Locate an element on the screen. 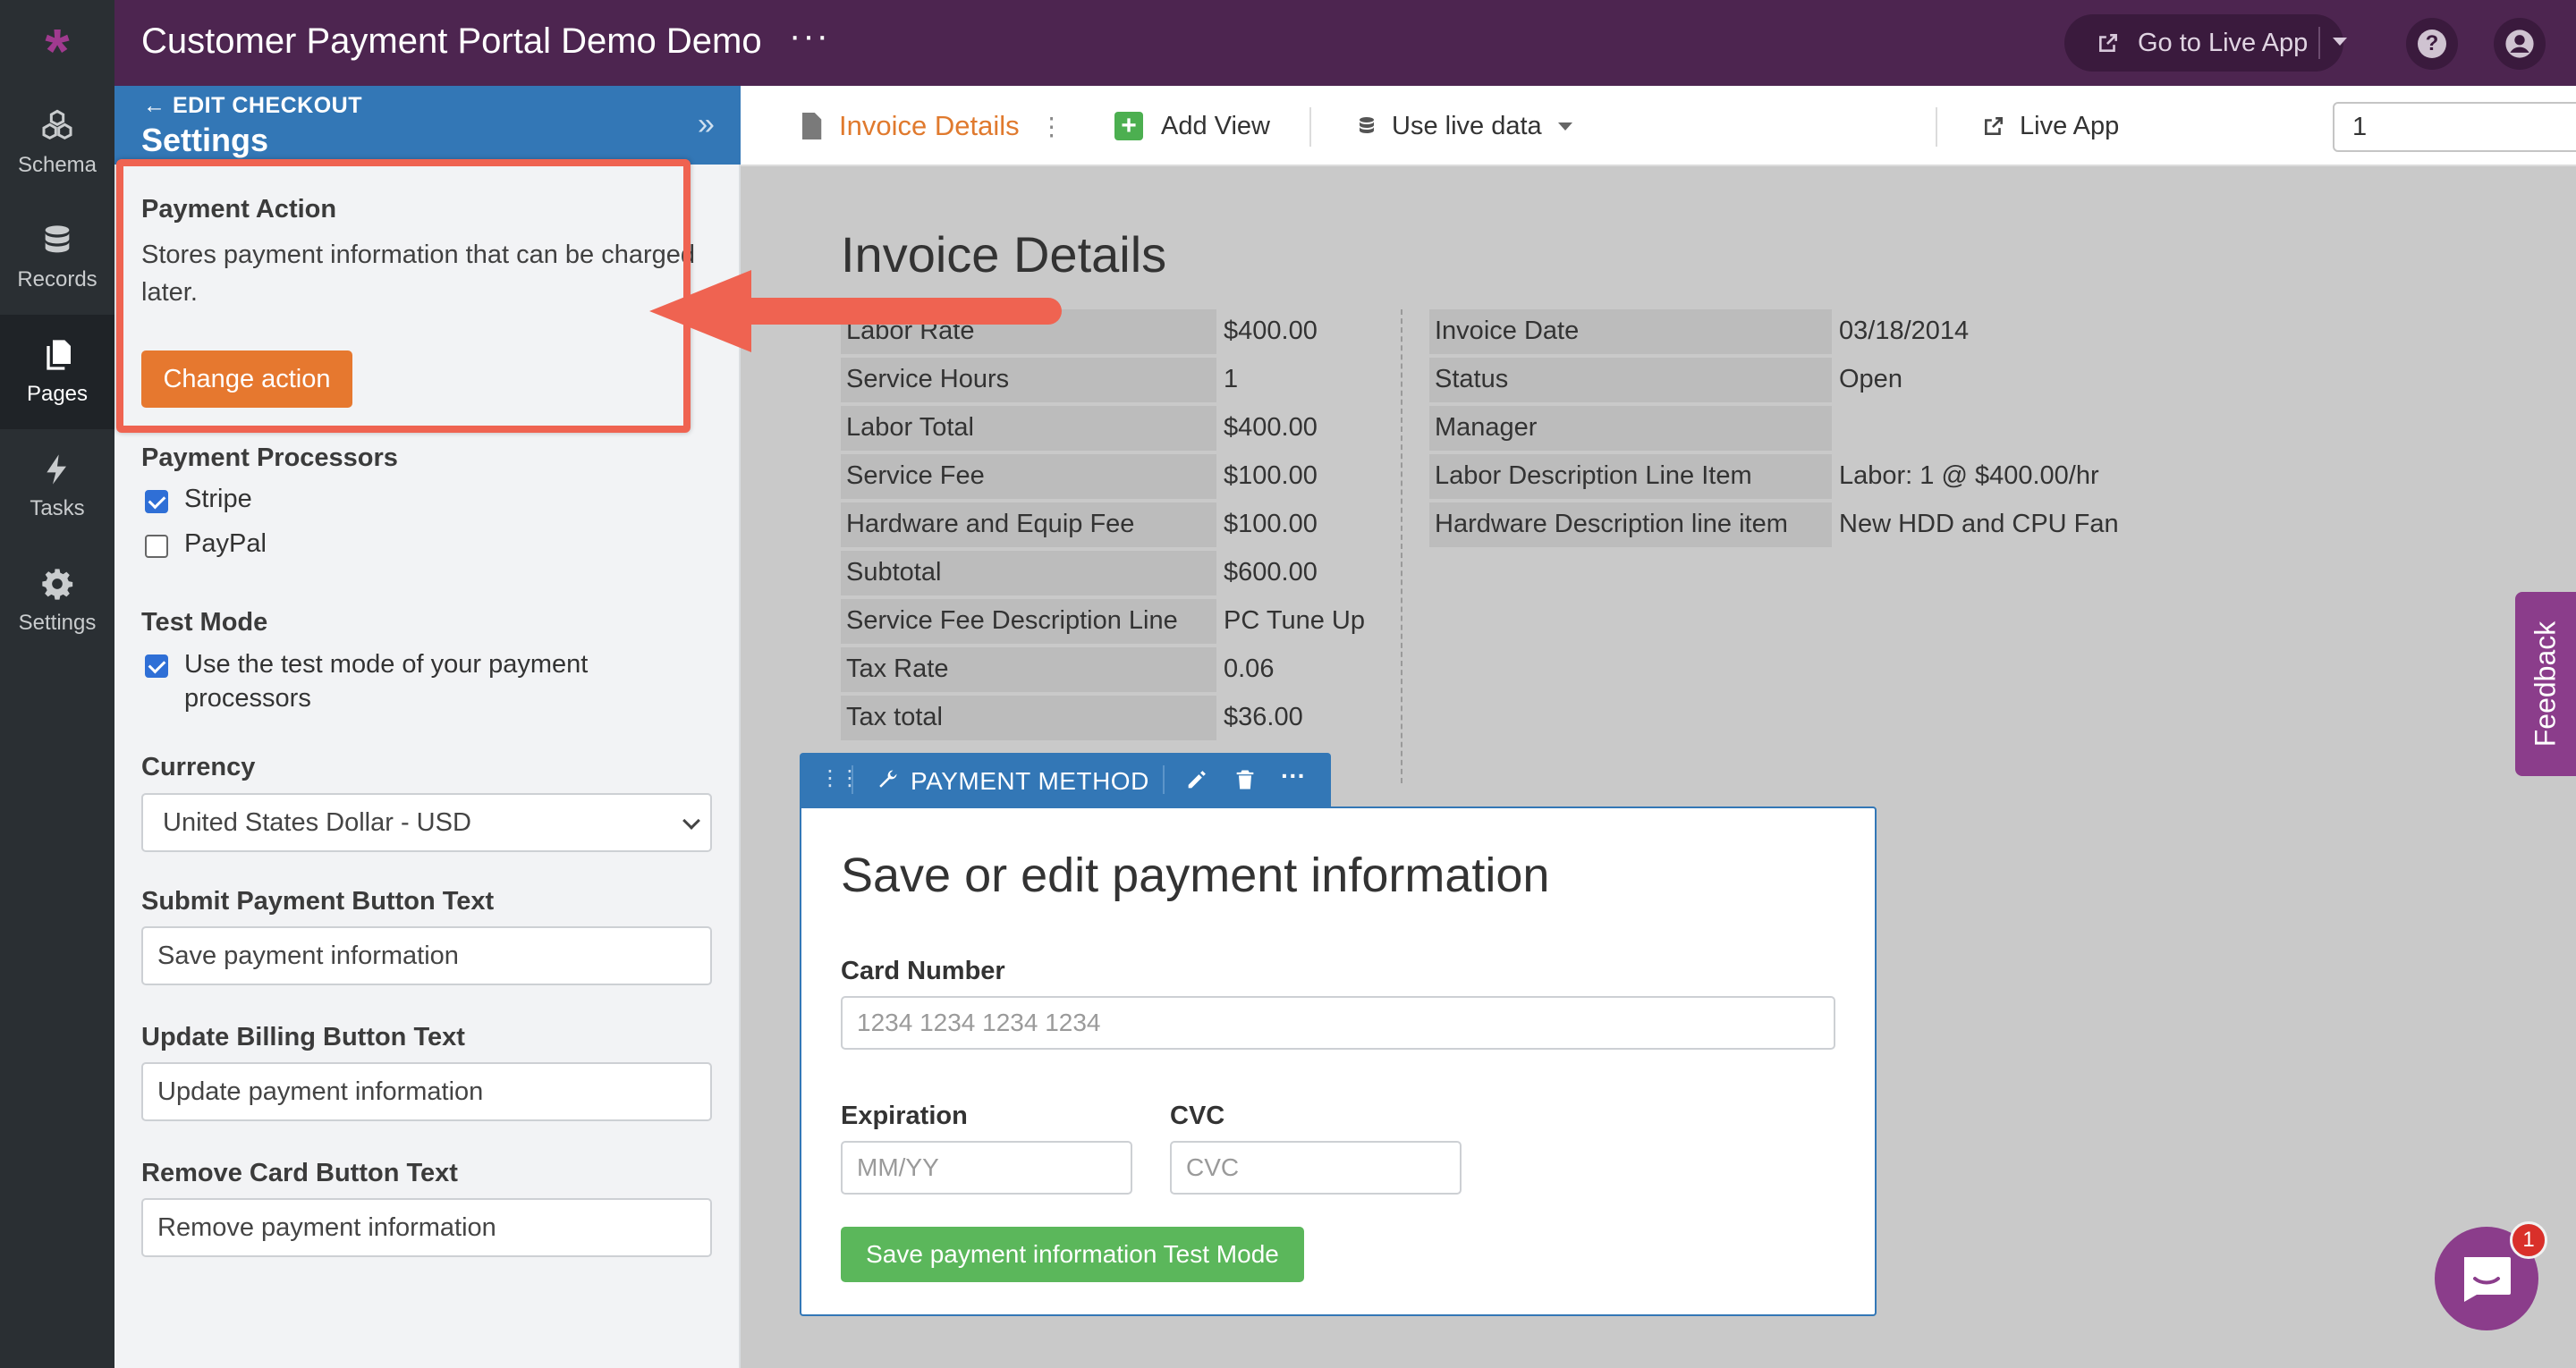  detail-value: Open is located at coordinates (1870, 379).